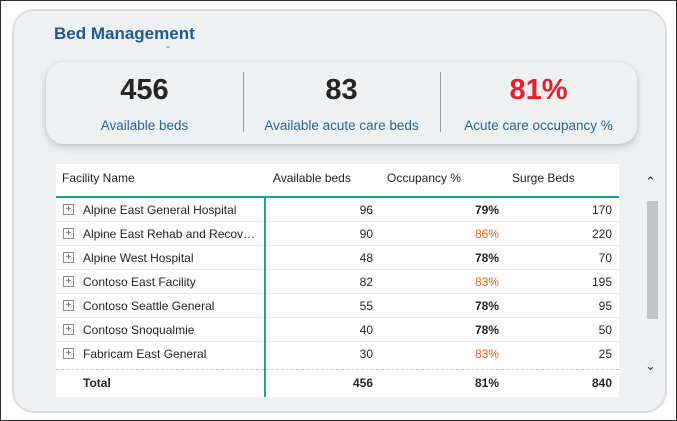 This screenshot has width=677, height=421. What do you see at coordinates (168, 47) in the screenshot?
I see `title-drag-handle` at bounding box center [168, 47].